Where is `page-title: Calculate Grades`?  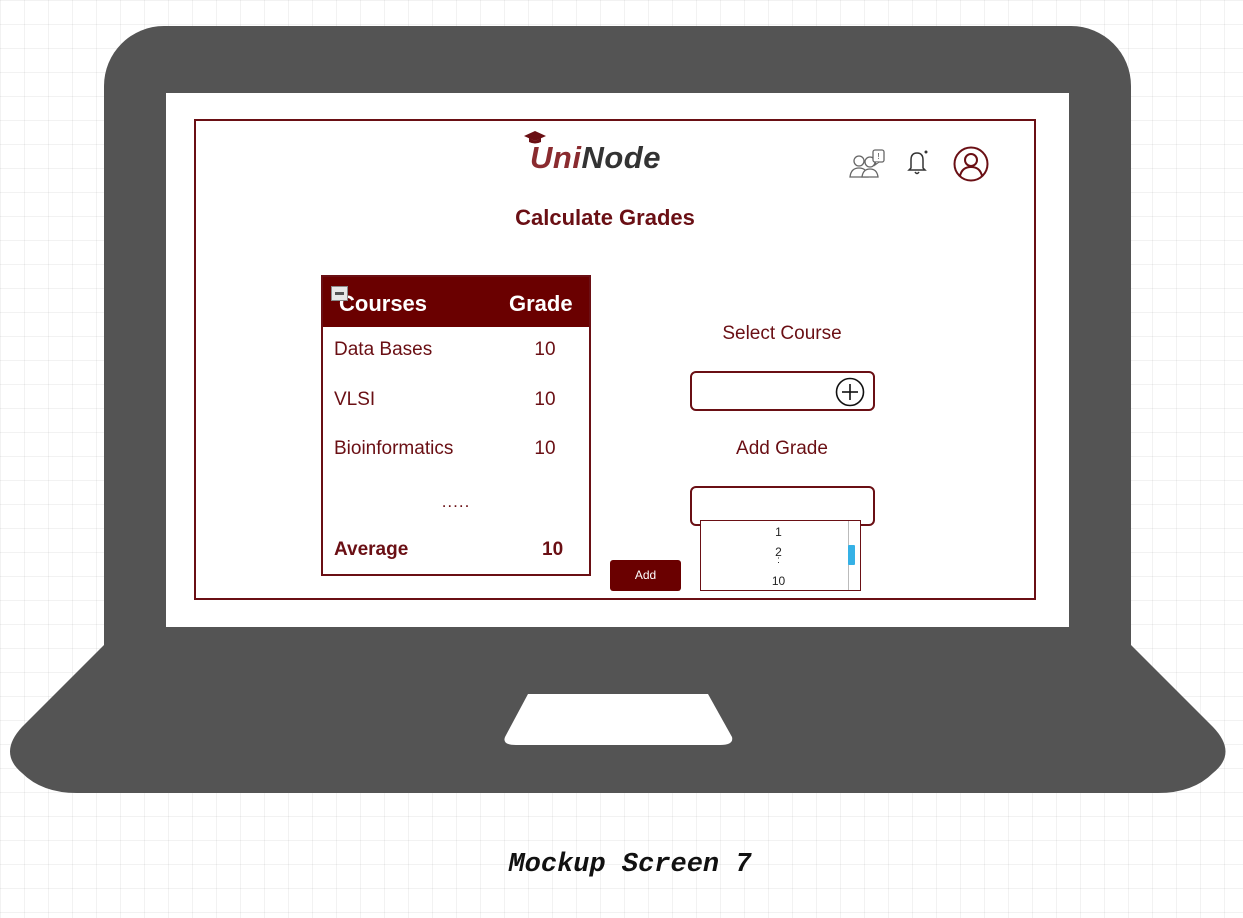
page-title: Calculate Grades is located at coordinates (605, 217).